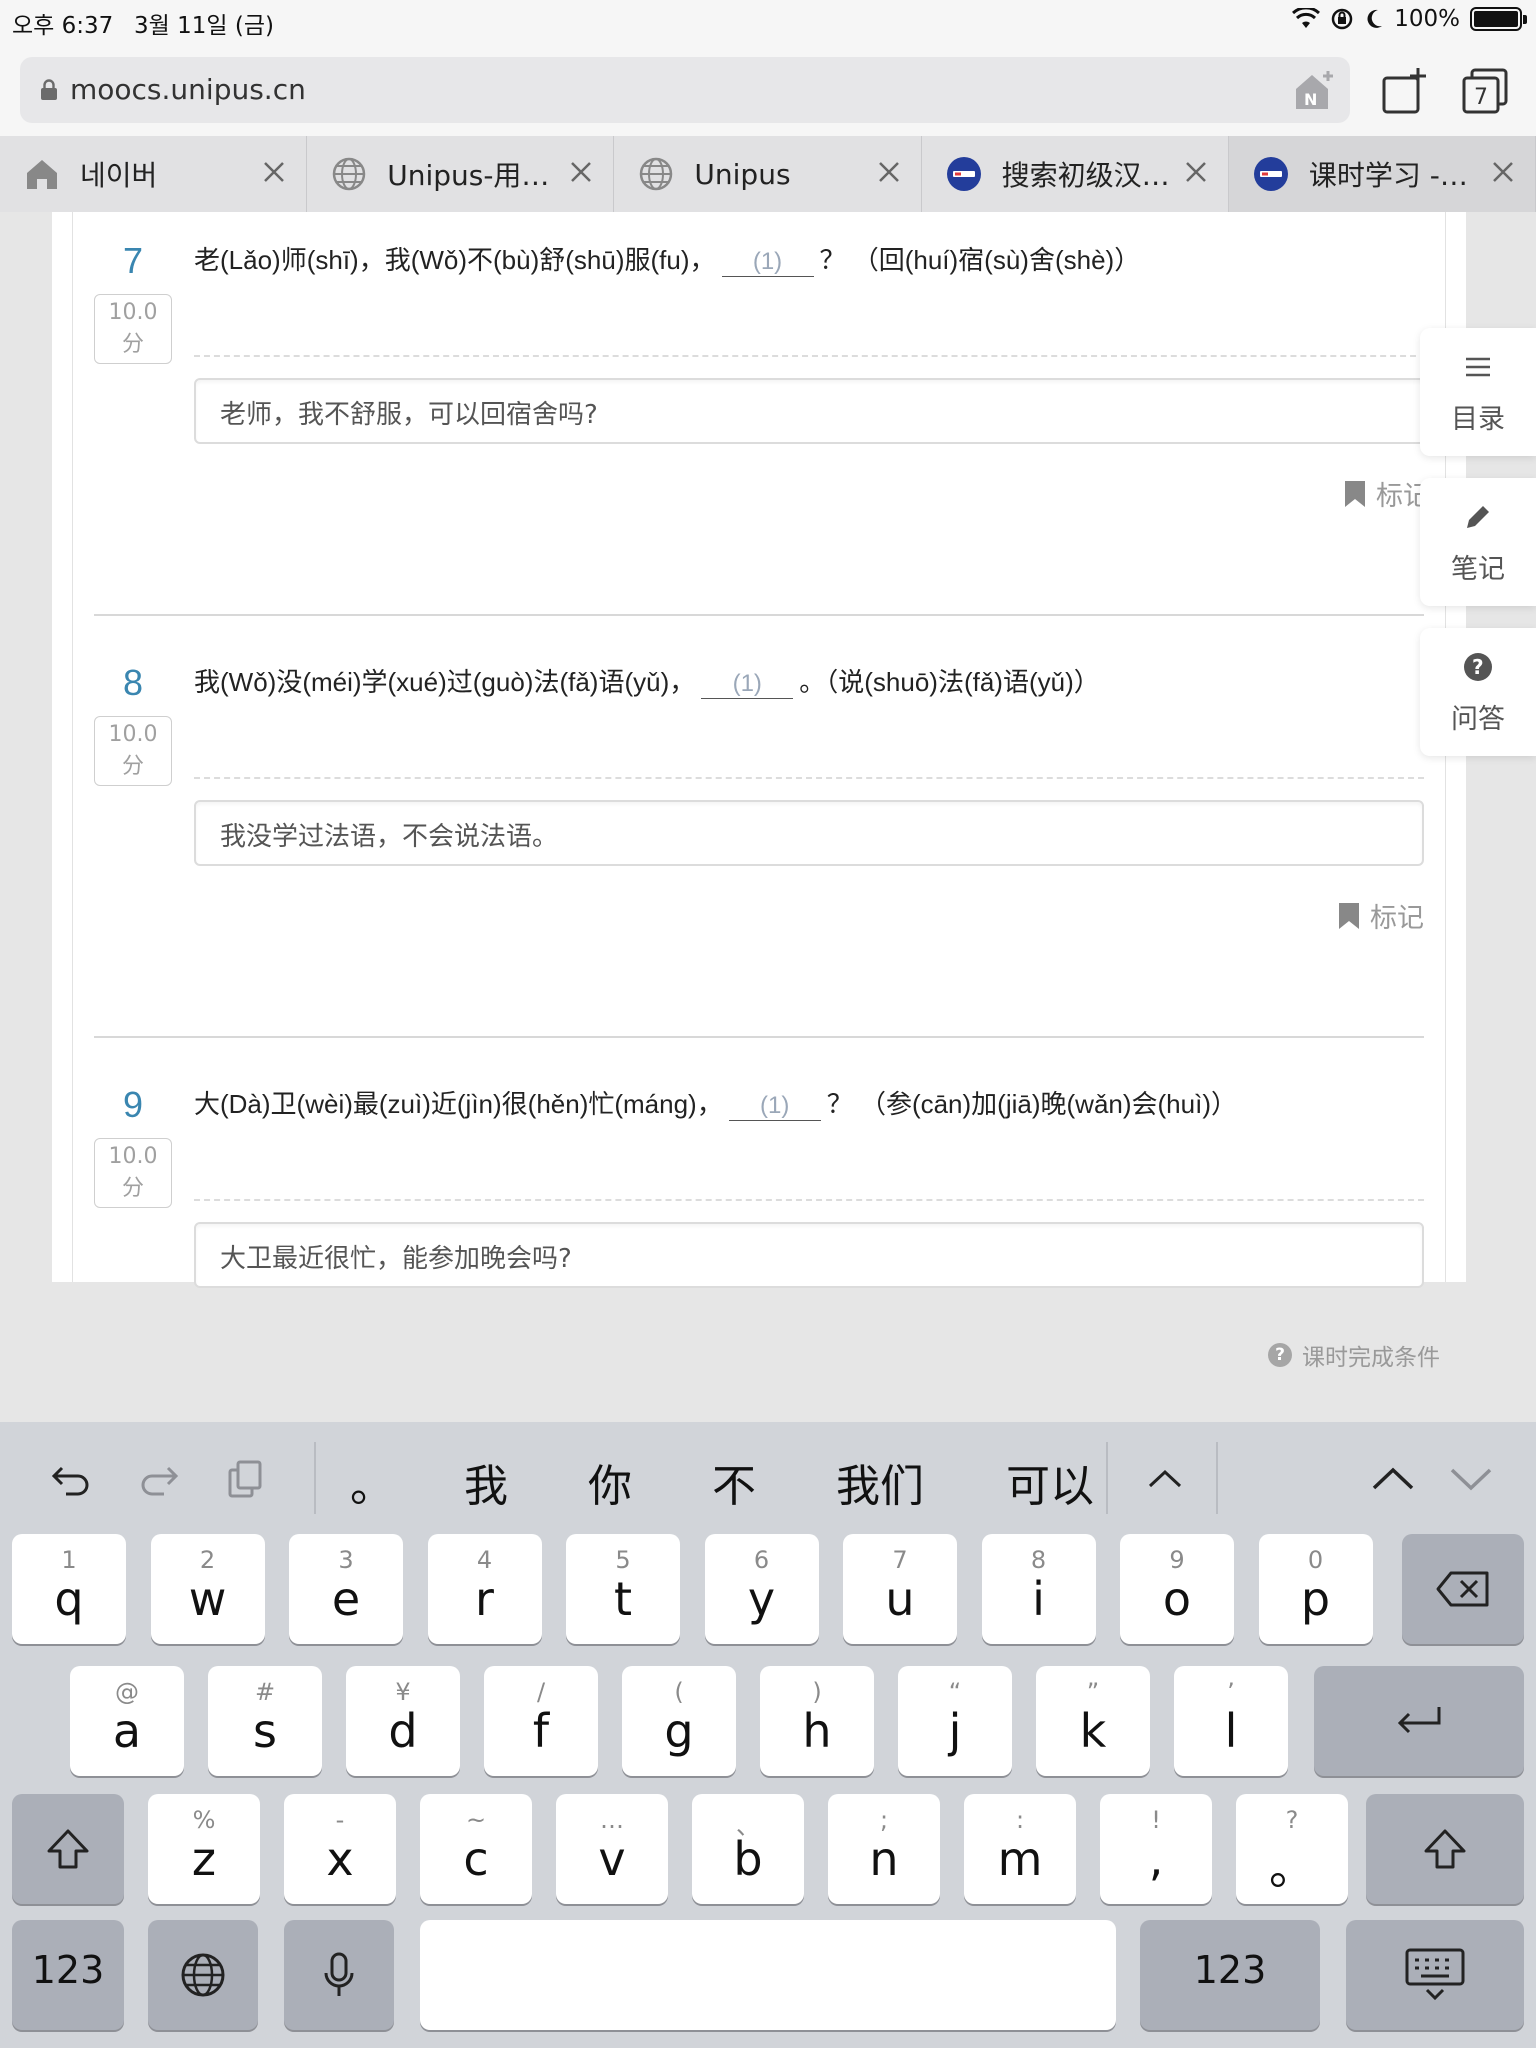  I want to click on prompt-text: 我(Wǒ)没(méi)学(xué)过(guò)法(fǎ)语(yǔ)，, so click(445, 682).